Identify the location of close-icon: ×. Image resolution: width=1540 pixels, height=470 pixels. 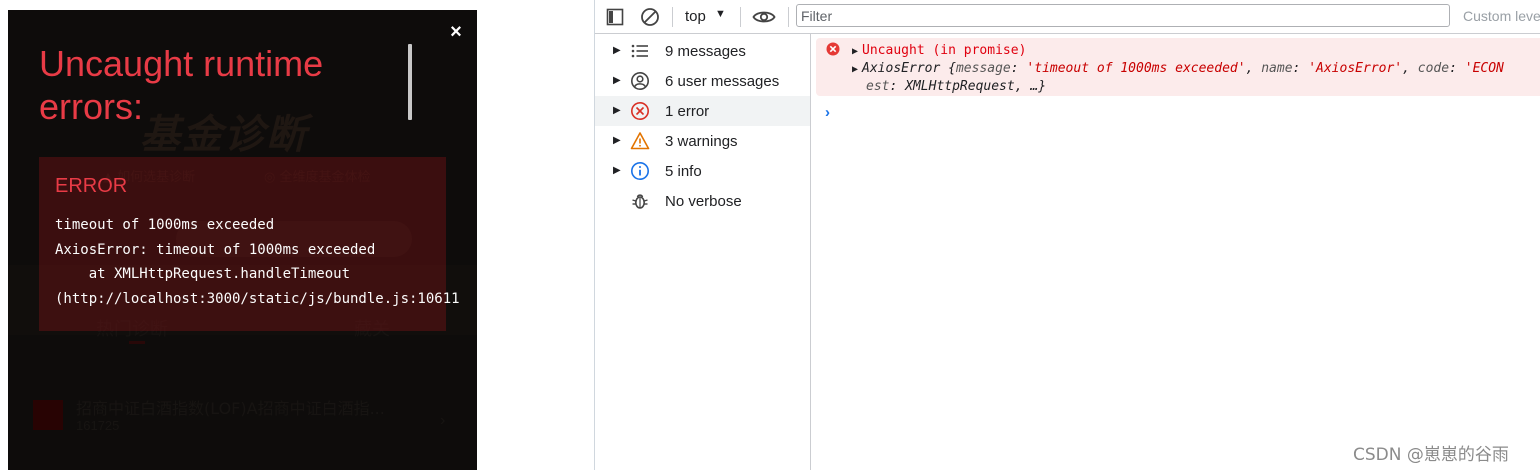
(456, 32).